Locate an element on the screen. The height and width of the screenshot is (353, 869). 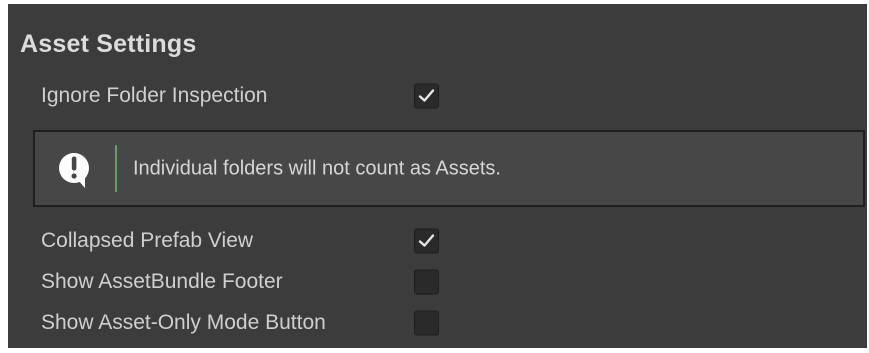
info-exclamation-icon is located at coordinates (74, 170).